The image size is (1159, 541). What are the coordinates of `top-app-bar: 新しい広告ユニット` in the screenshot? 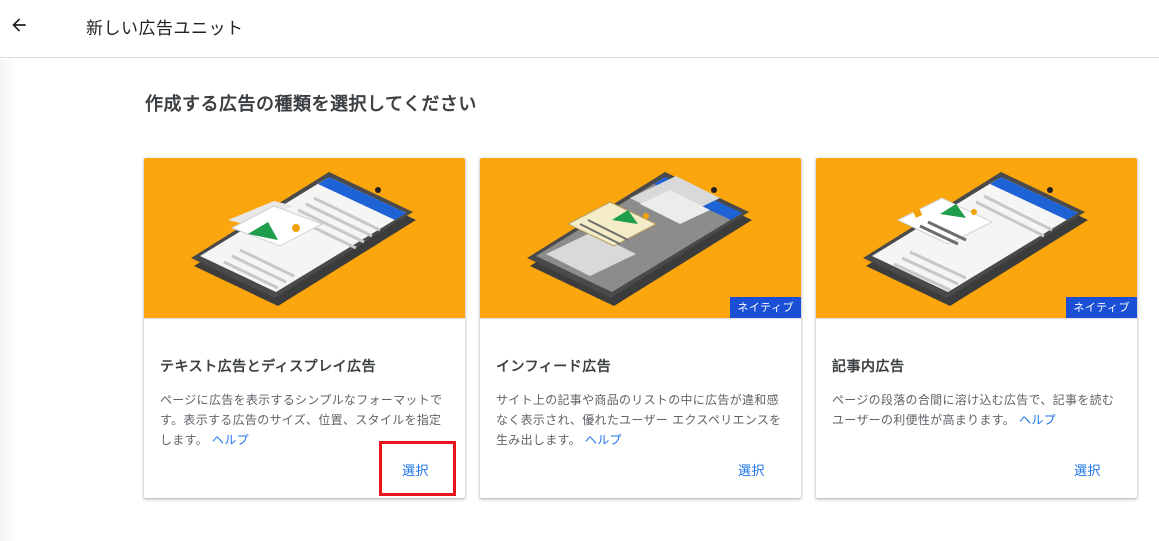 It's located at (579, 29).